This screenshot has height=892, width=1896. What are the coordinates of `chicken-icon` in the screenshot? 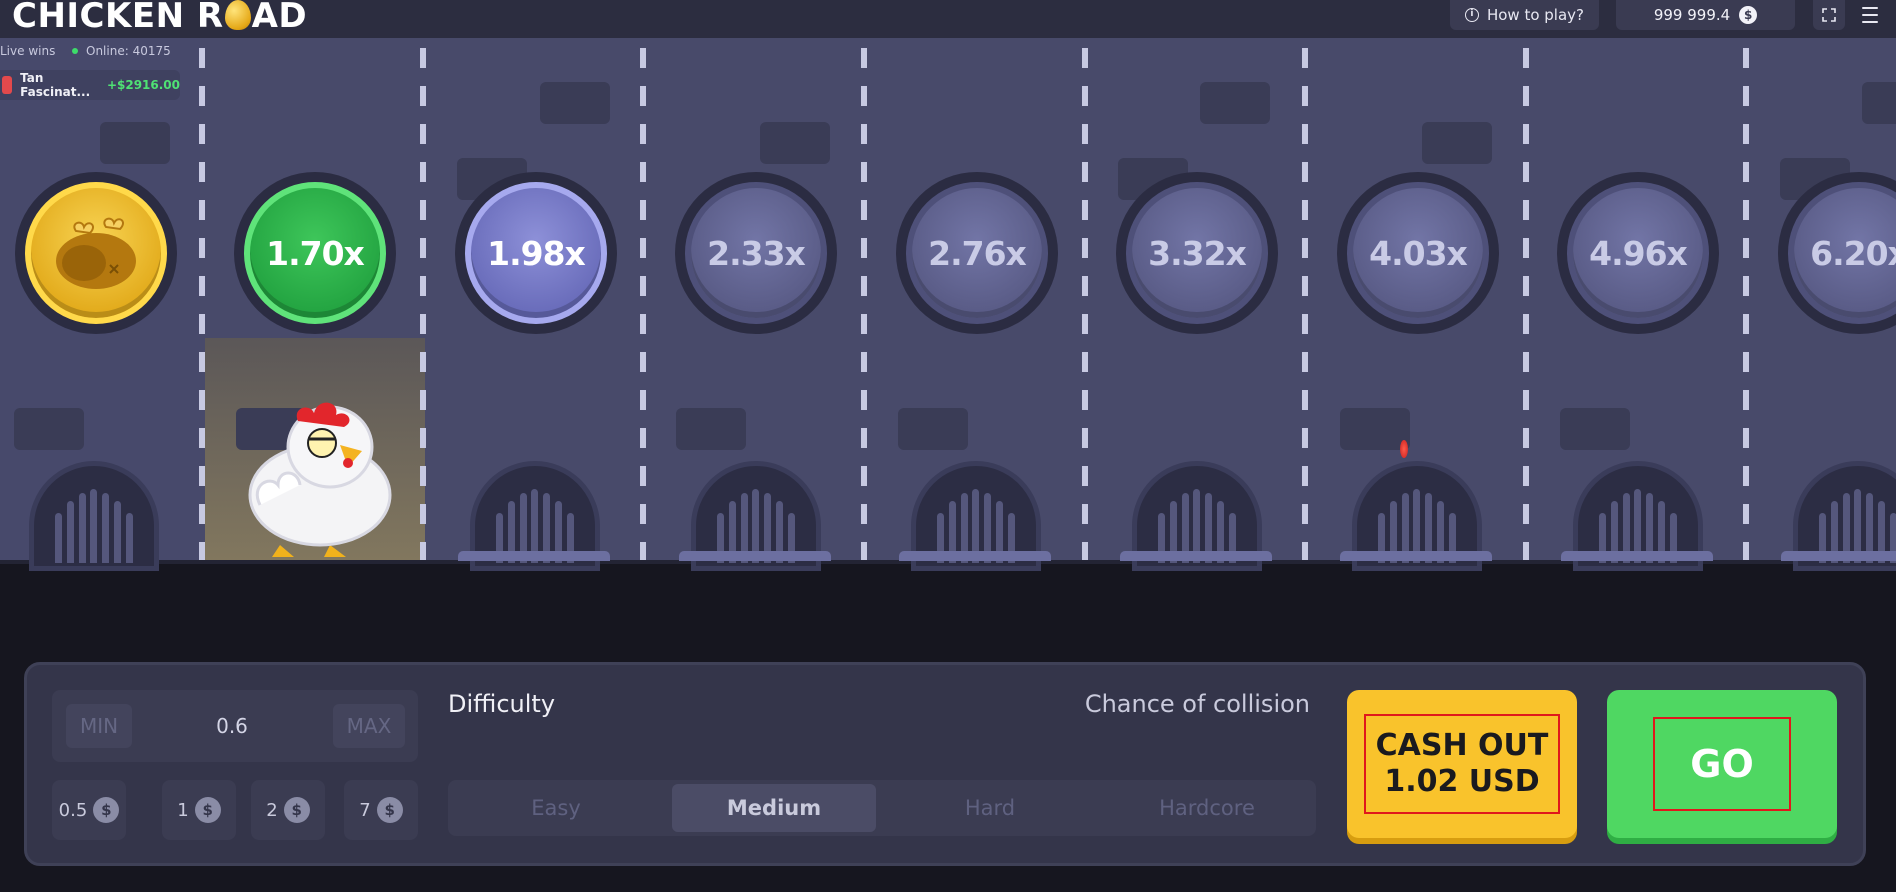 It's located at (320, 479).